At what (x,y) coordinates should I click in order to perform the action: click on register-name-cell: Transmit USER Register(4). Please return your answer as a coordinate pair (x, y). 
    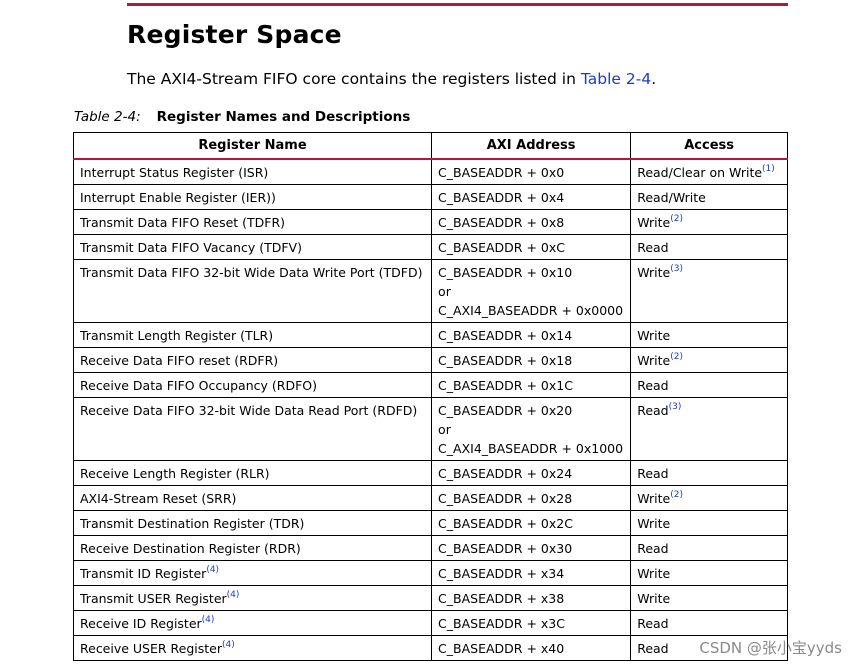
    Looking at the image, I should click on (252, 598).